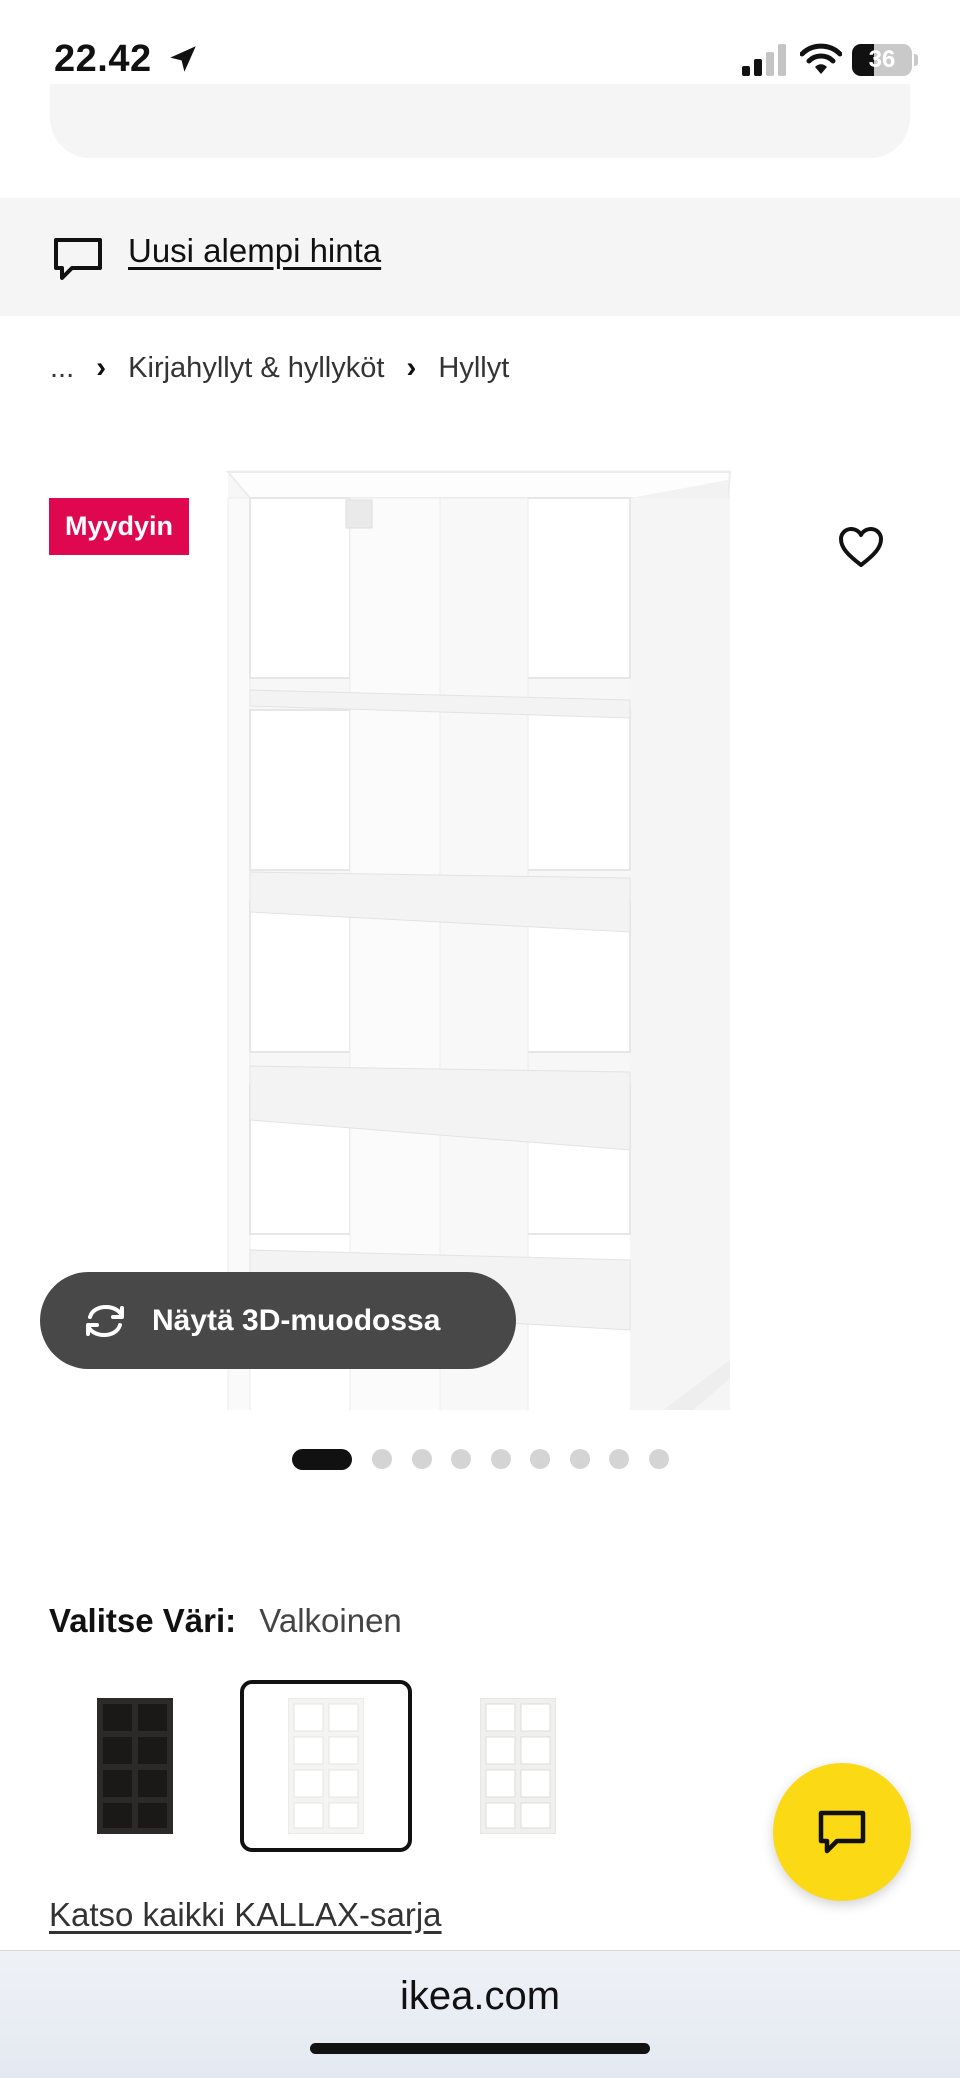 The height and width of the screenshot is (2078, 960). I want to click on series-link: Katso kaikki KALLAX-sarja, so click(245, 1915).